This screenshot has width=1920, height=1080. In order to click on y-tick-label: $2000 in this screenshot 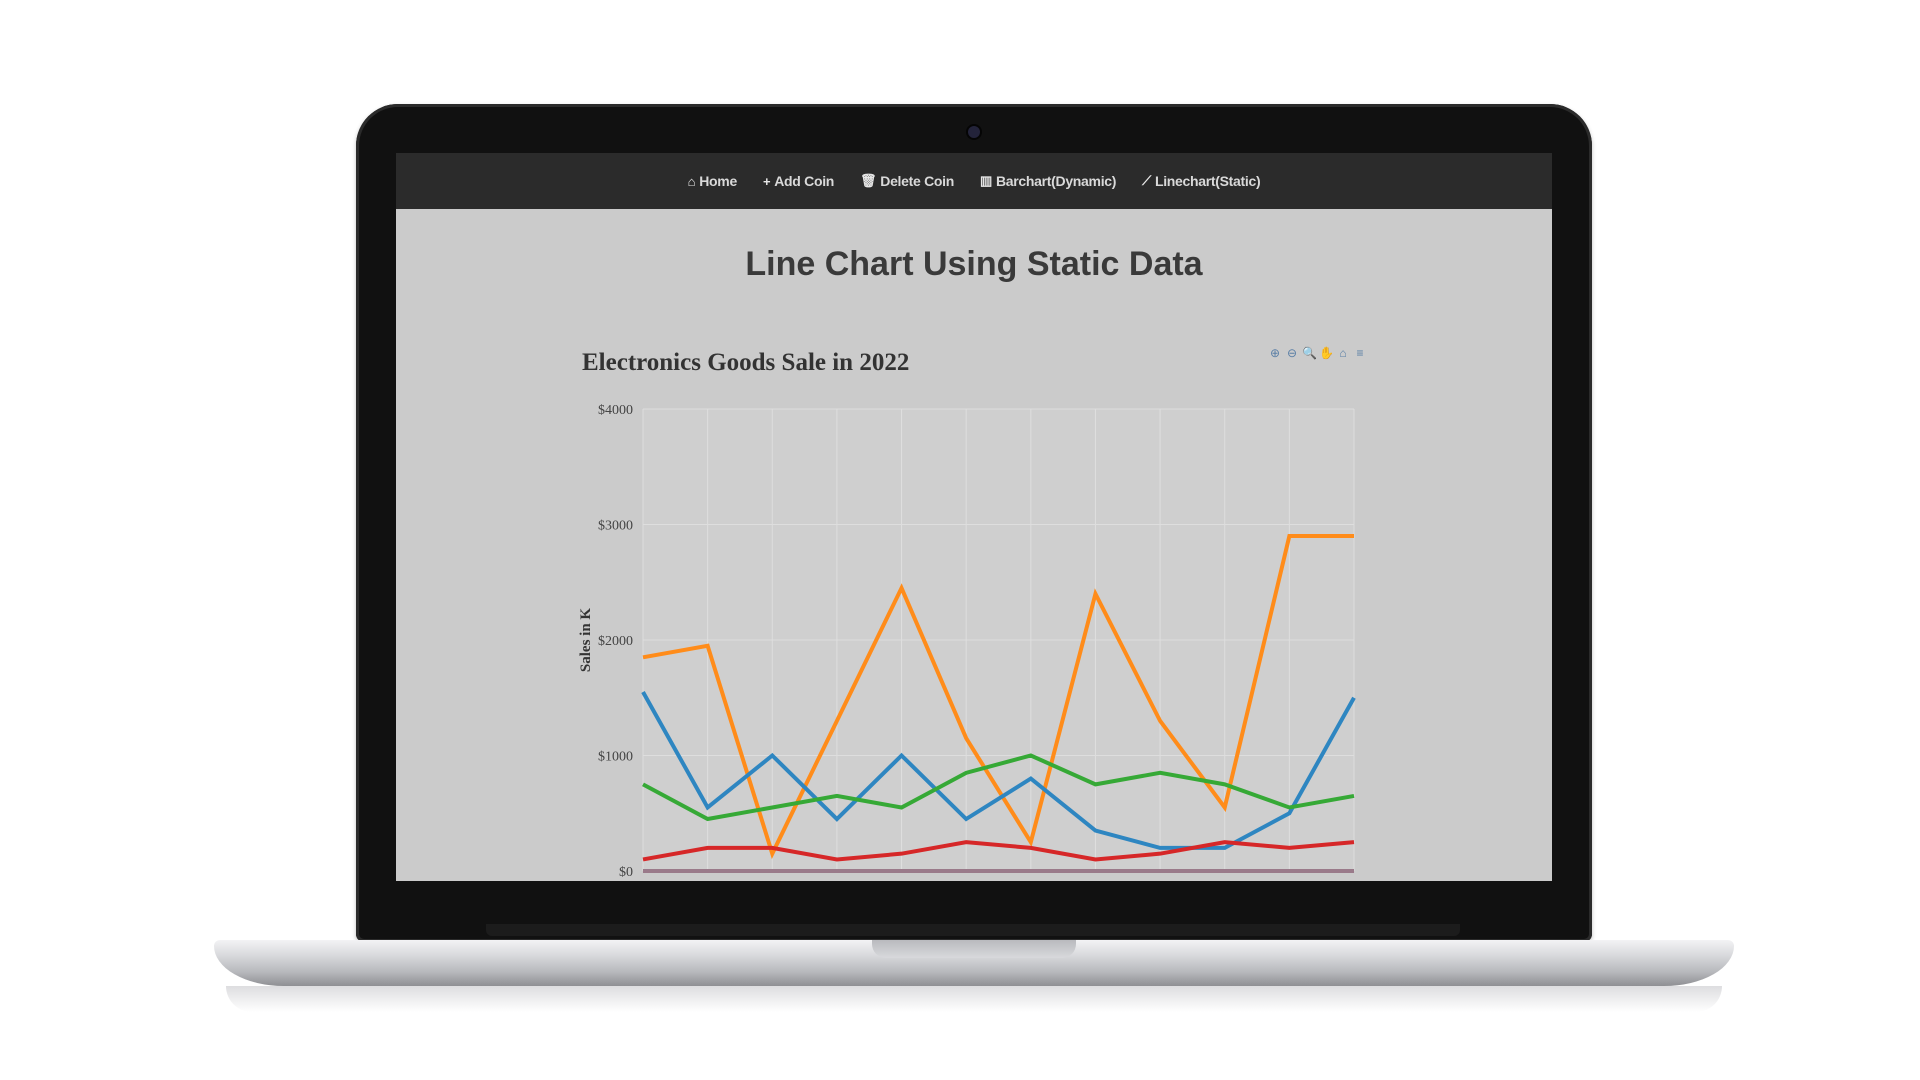, I will do `click(615, 641)`.